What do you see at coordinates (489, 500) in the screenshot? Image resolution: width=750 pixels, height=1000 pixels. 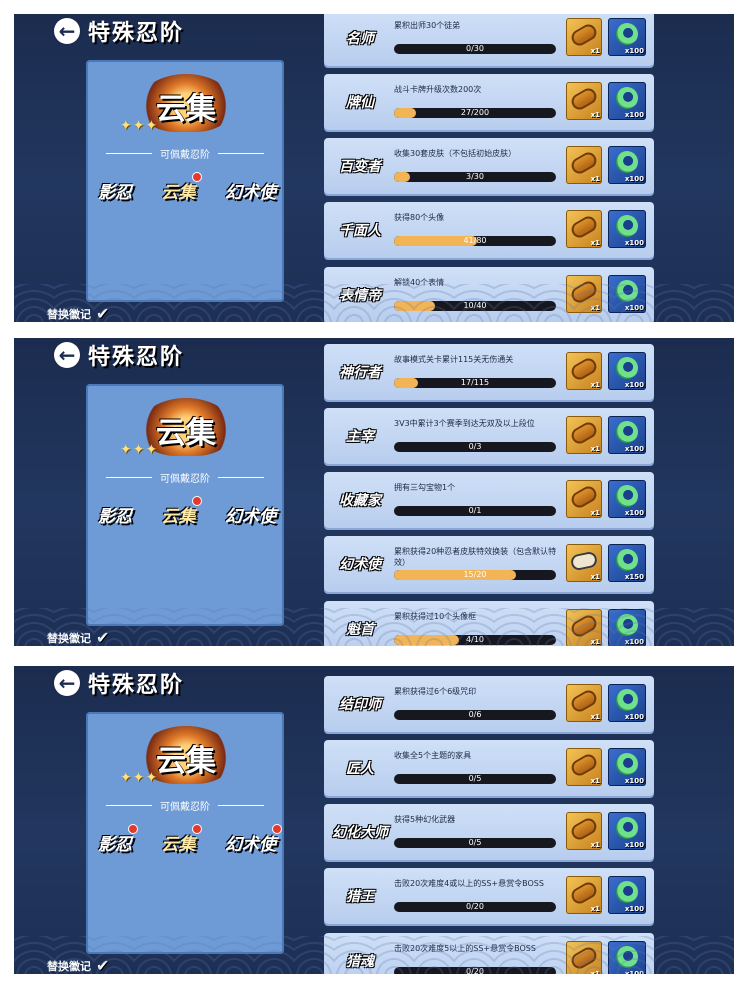 I see `achievement-card: 收藏家 拥有三勾宝物1个 0/1 x1 x100` at bounding box center [489, 500].